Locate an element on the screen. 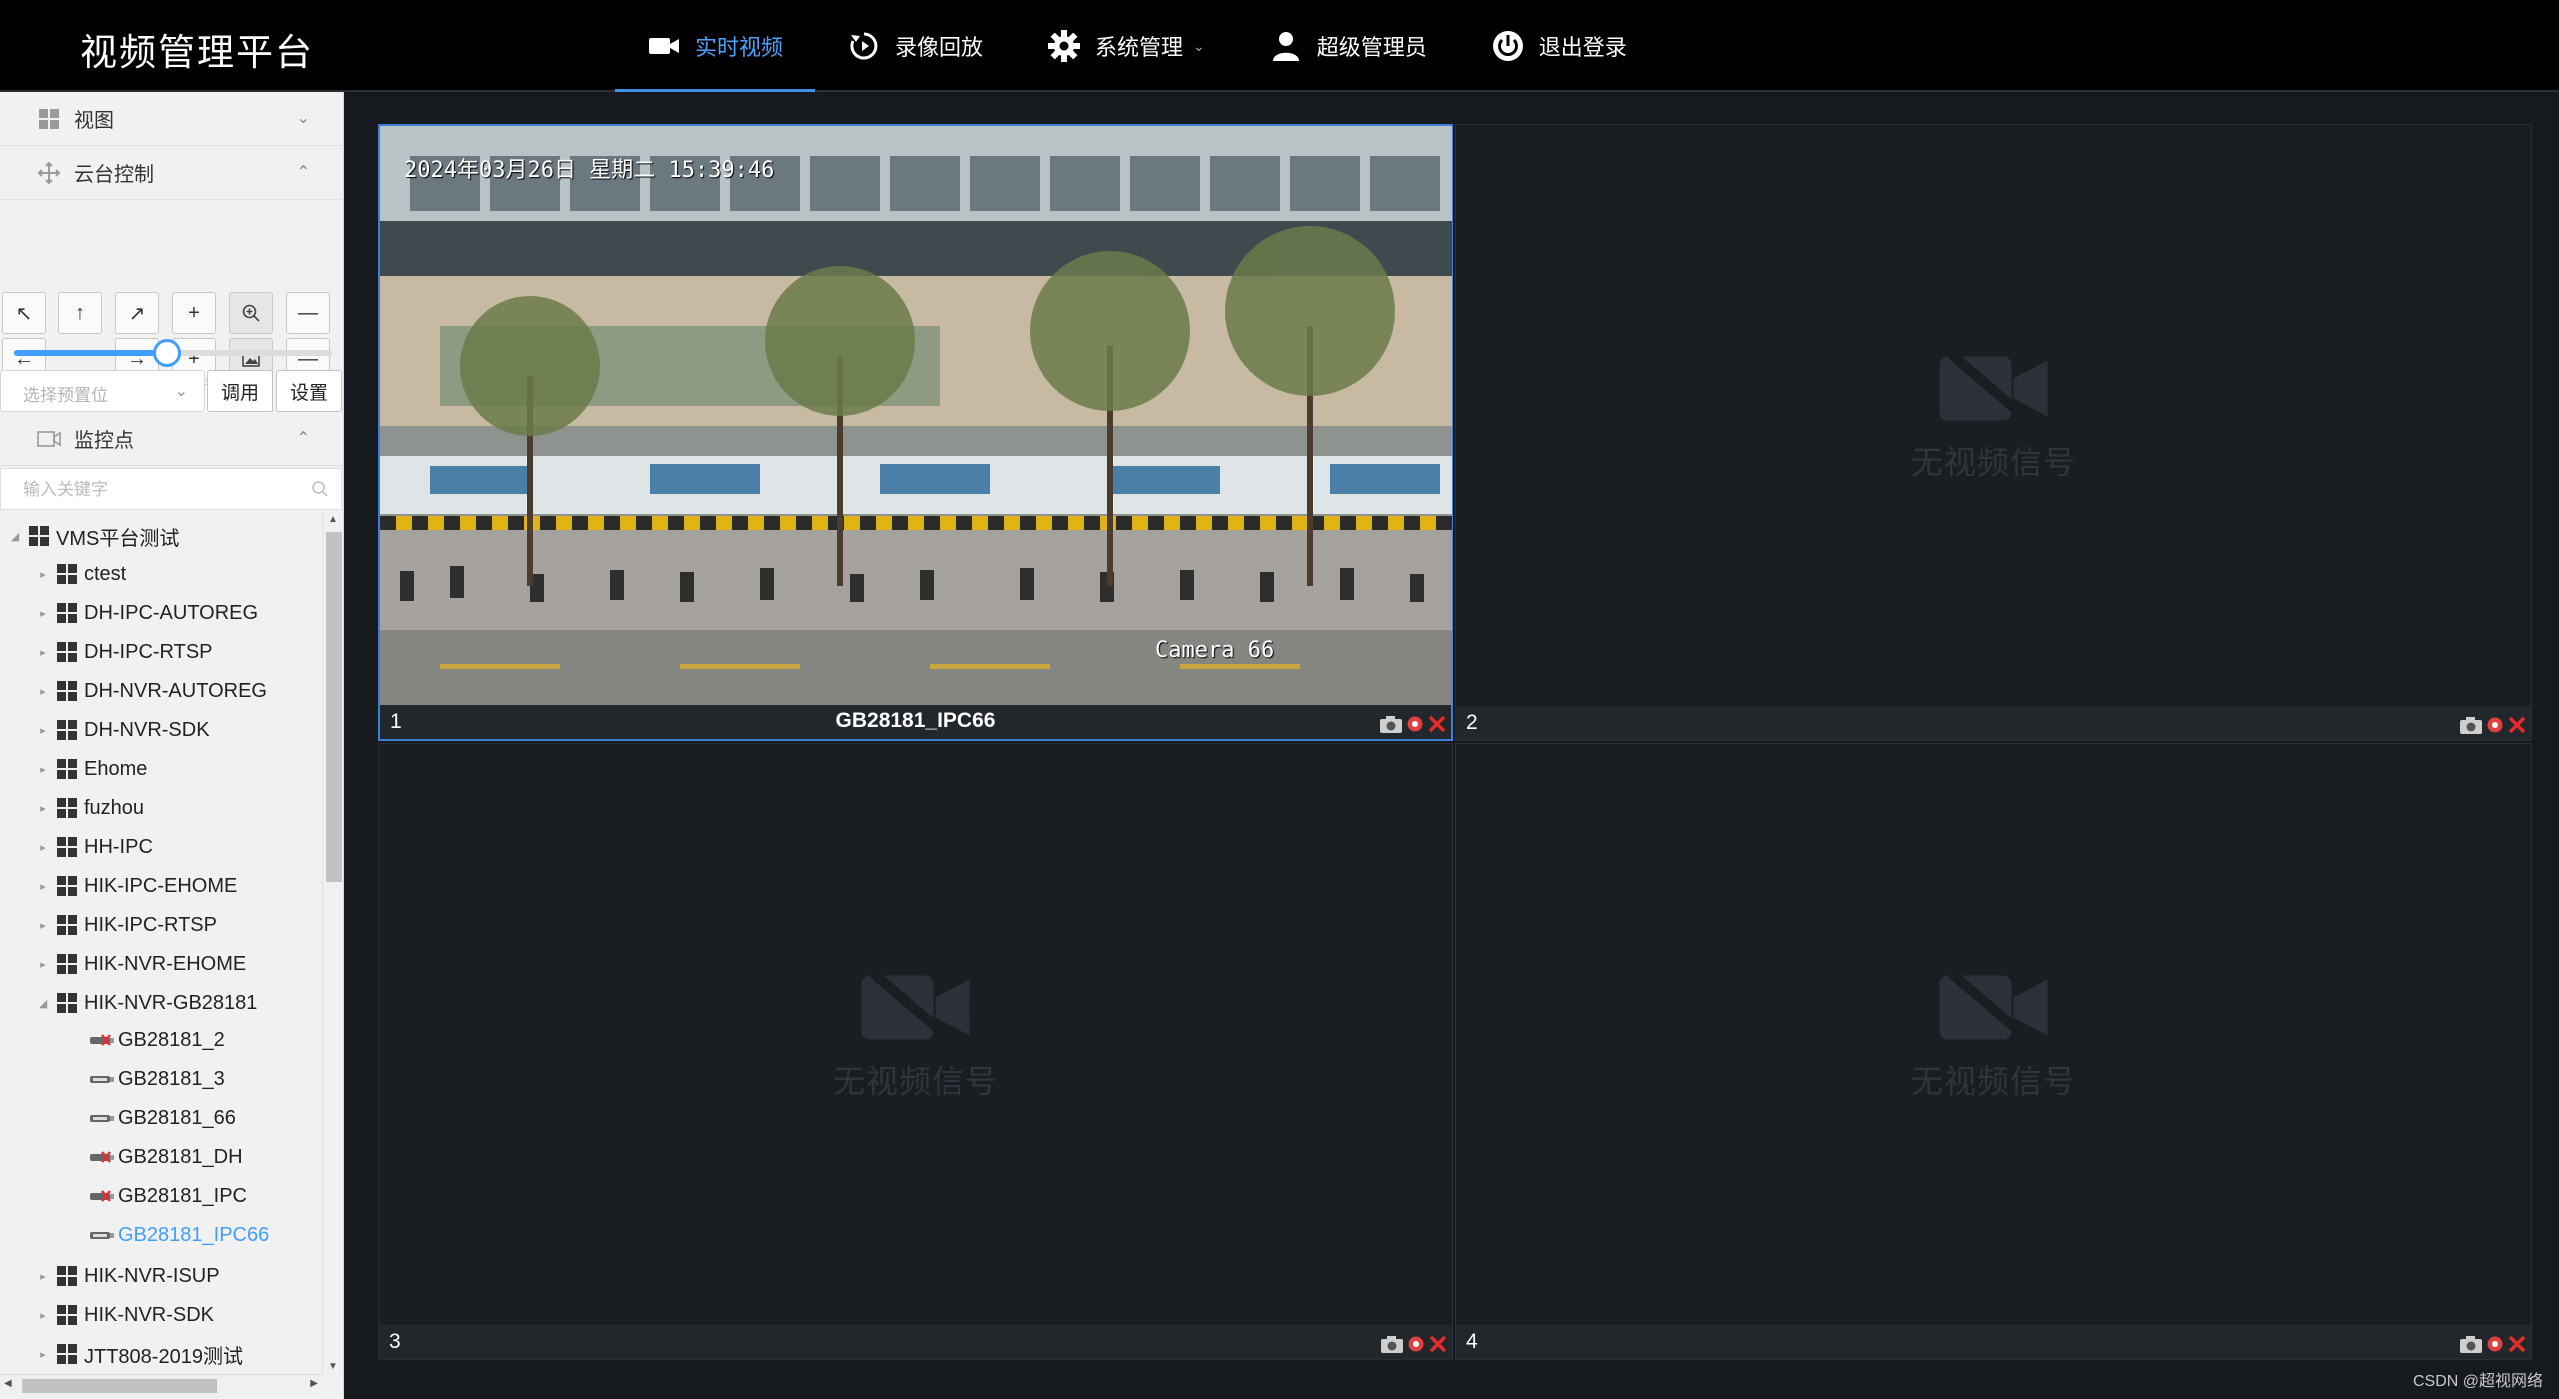 Image resolution: width=2559 pixels, height=1399 pixels. tree-group: ▸ HIK-IPC-EHOME is located at coordinates (161, 886).